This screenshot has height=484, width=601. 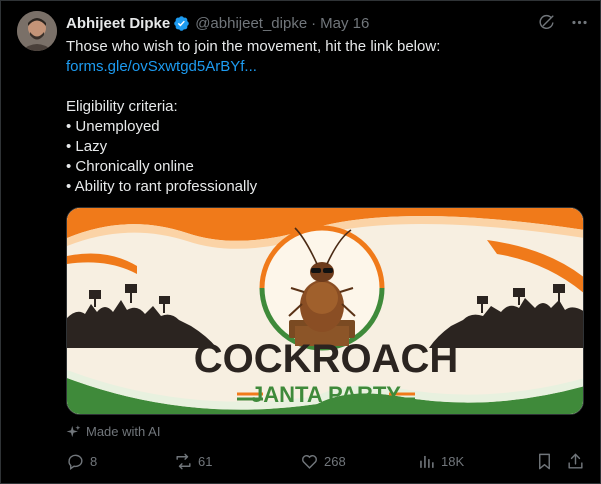 I want to click on criteria-item: • Ability to rant professionally, so click(x=162, y=186).